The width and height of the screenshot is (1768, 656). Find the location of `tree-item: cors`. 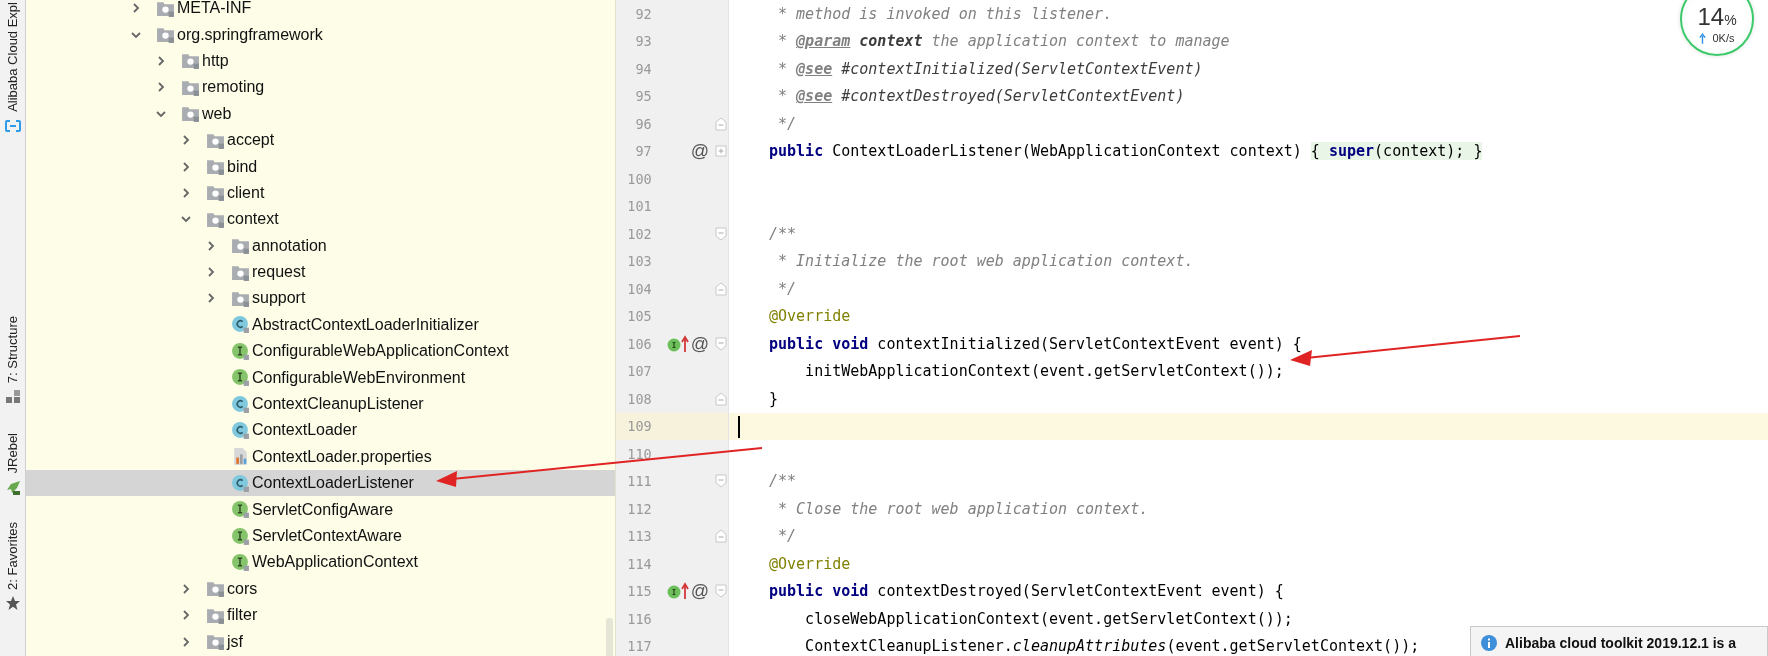

tree-item: cors is located at coordinates (320, 588).